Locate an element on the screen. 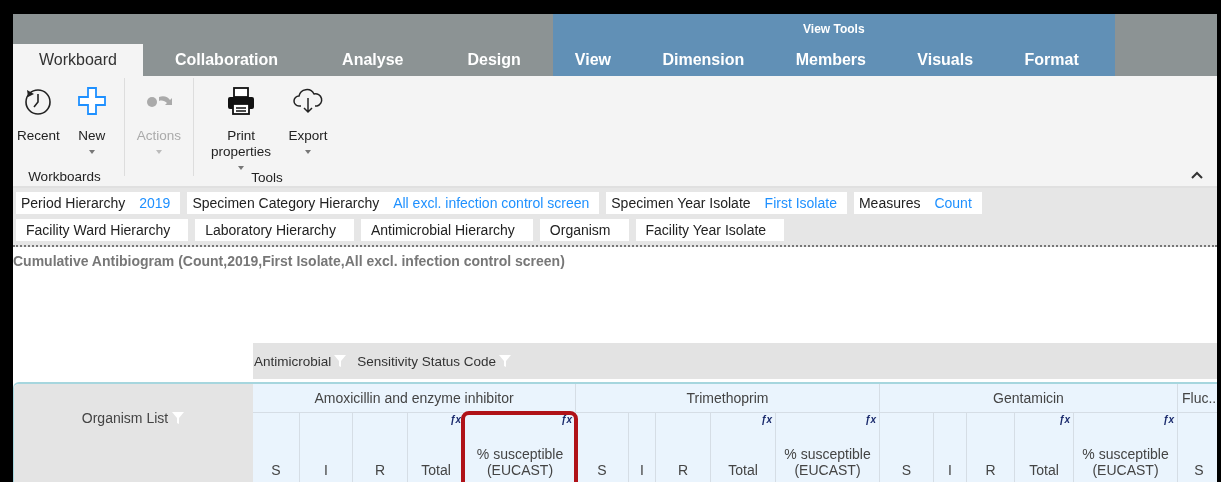 This screenshot has width=1221, height=482. filter-chip: Measures Count is located at coordinates (917, 203).